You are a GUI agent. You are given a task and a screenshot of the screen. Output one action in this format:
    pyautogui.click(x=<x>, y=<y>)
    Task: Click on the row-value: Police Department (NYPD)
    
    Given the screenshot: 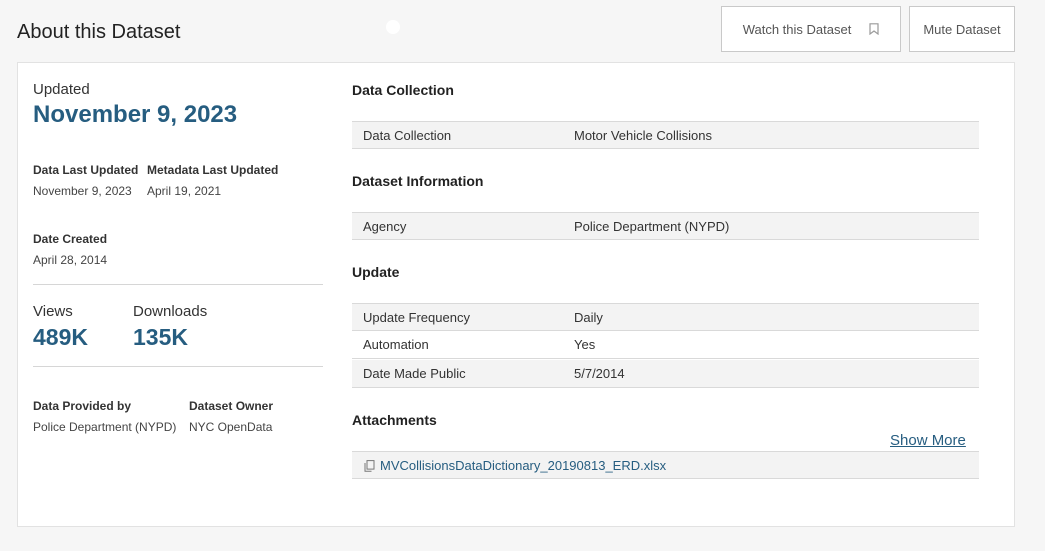 What is the action you would take?
    pyautogui.click(x=652, y=226)
    